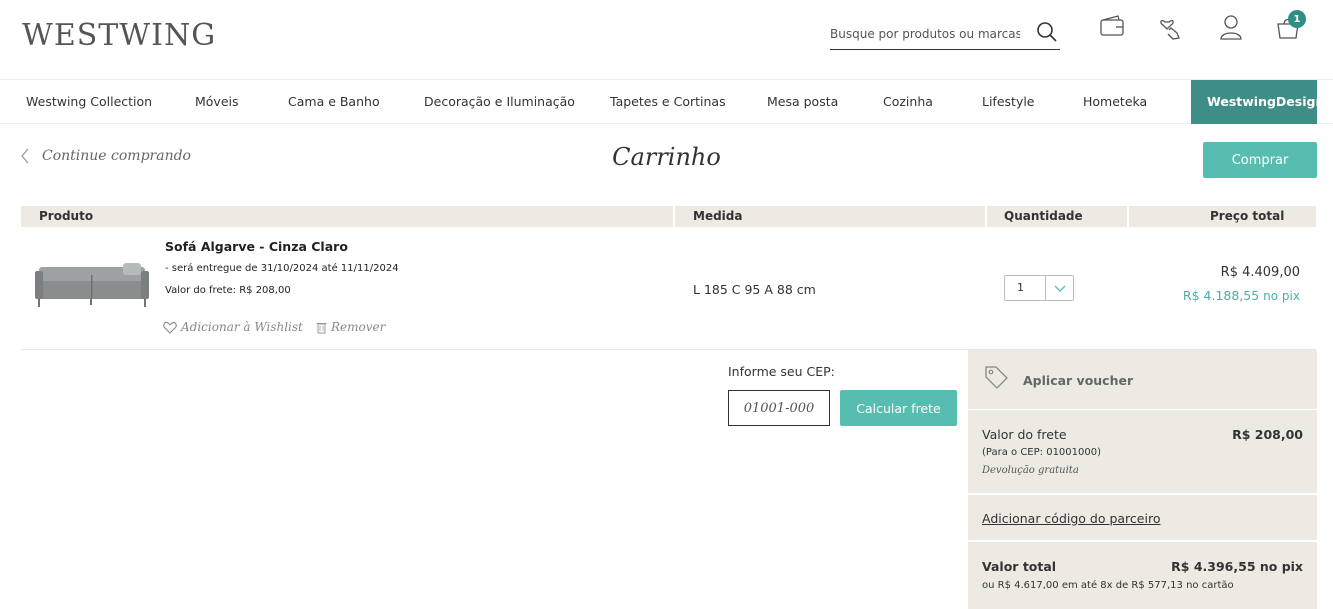 The height and width of the screenshot is (609, 1333). I want to click on nav-item-hometeka: Hometeka, so click(1115, 102).